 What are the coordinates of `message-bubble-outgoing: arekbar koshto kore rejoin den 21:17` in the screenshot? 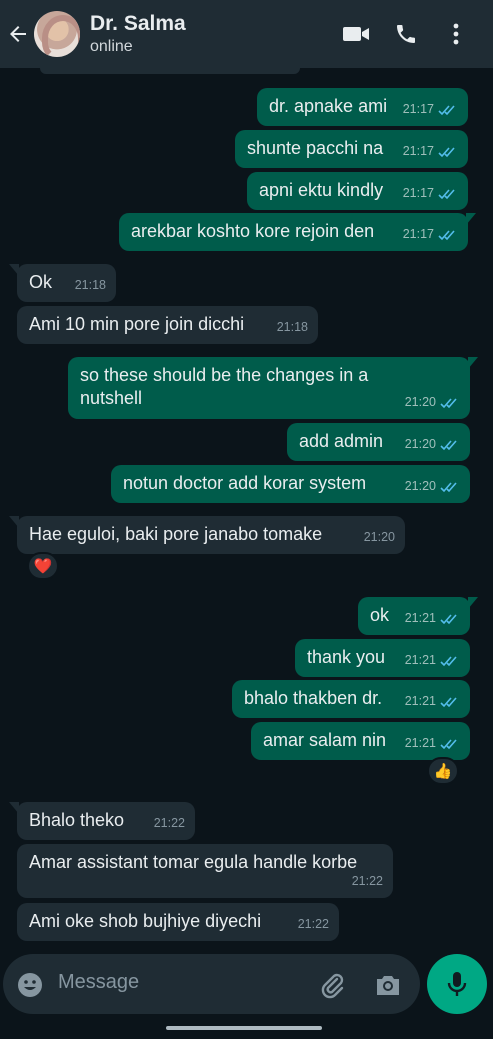 It's located at (297, 232).